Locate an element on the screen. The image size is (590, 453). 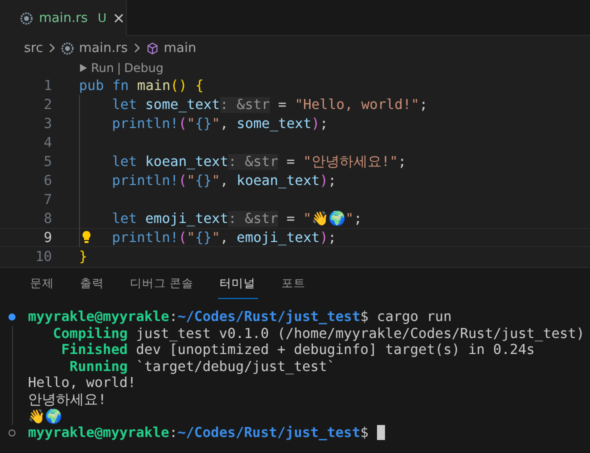
panel-tab: 디버그 콘솔 is located at coordinates (162, 283).